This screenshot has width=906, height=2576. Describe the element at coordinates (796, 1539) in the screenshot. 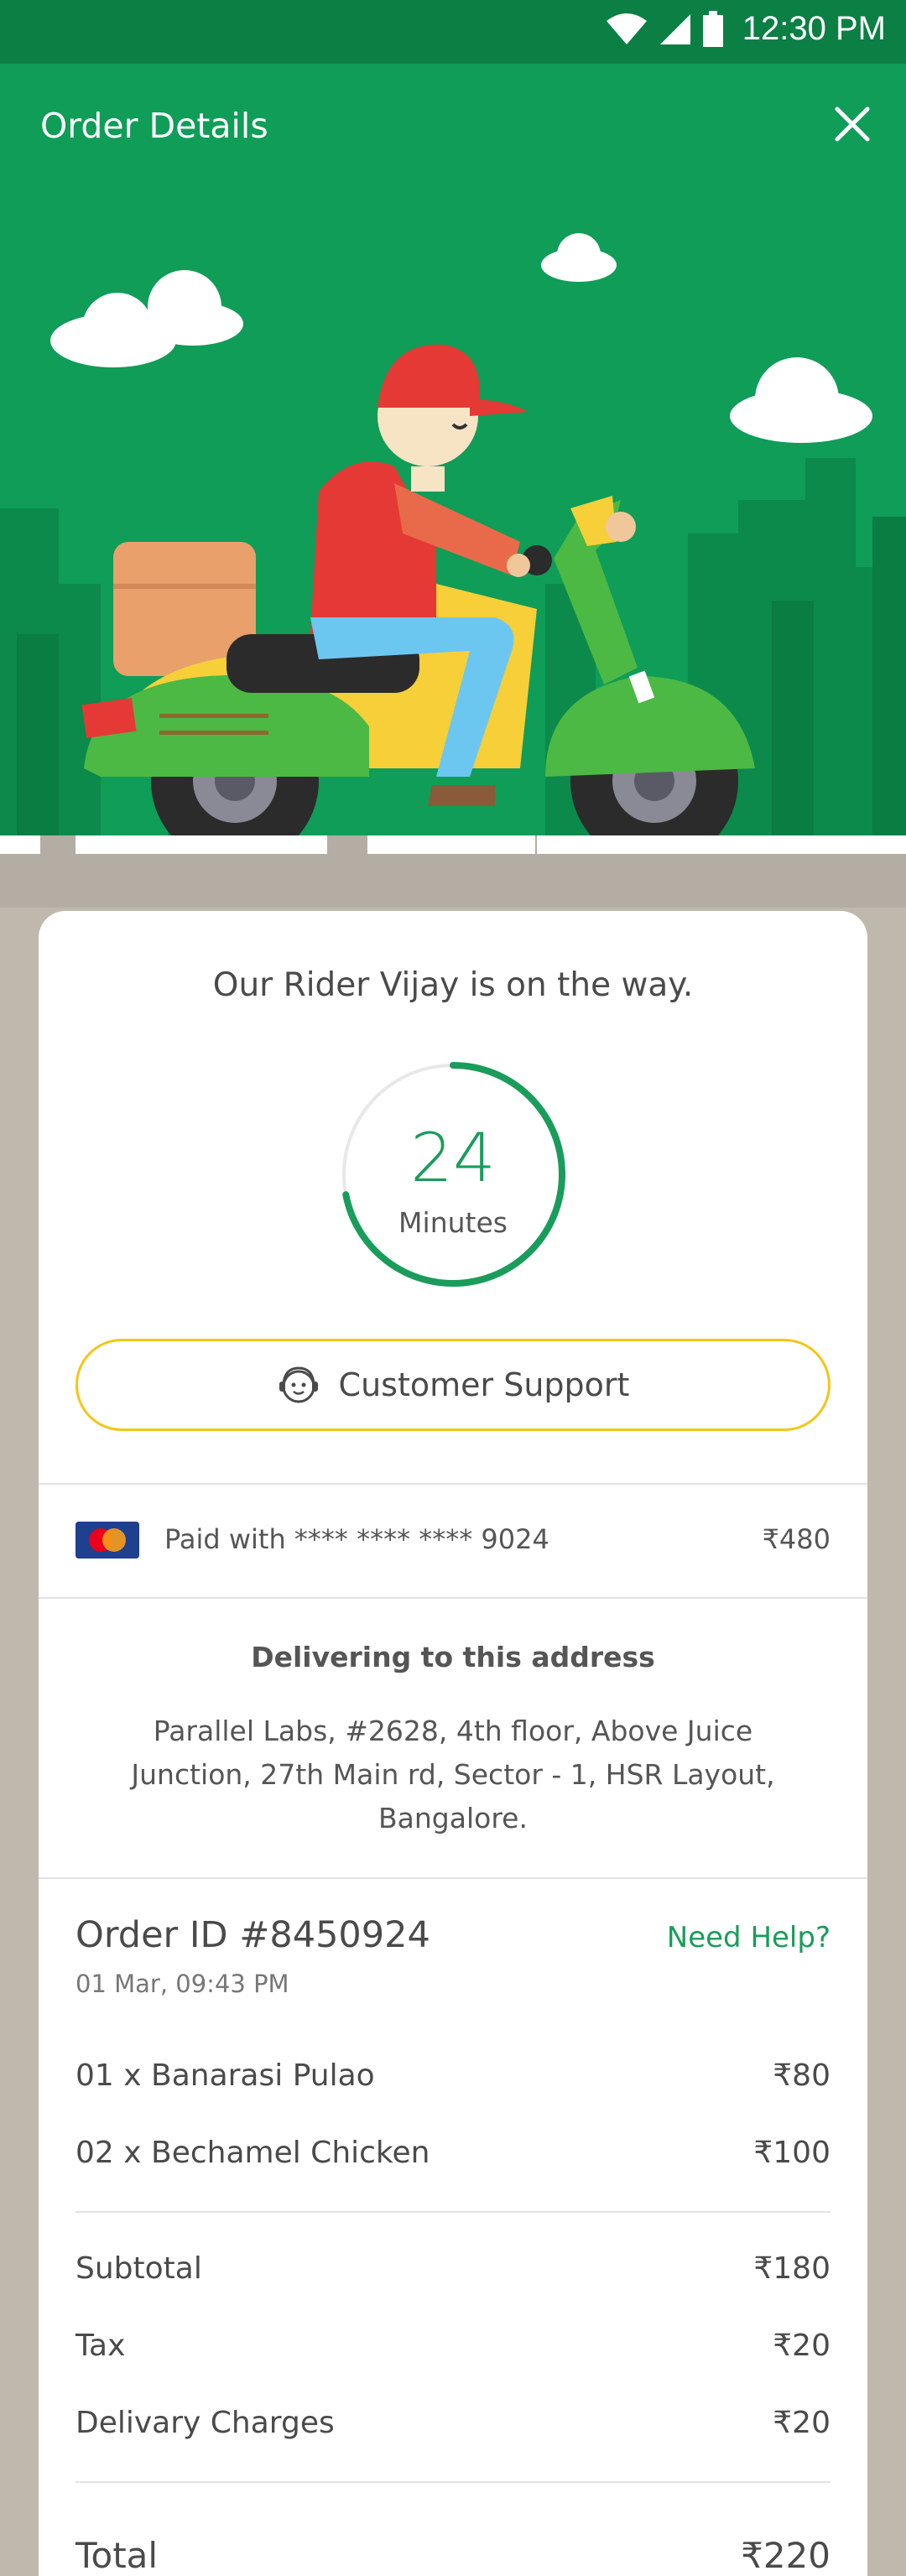

I see `payment-amount: ₹480` at that location.